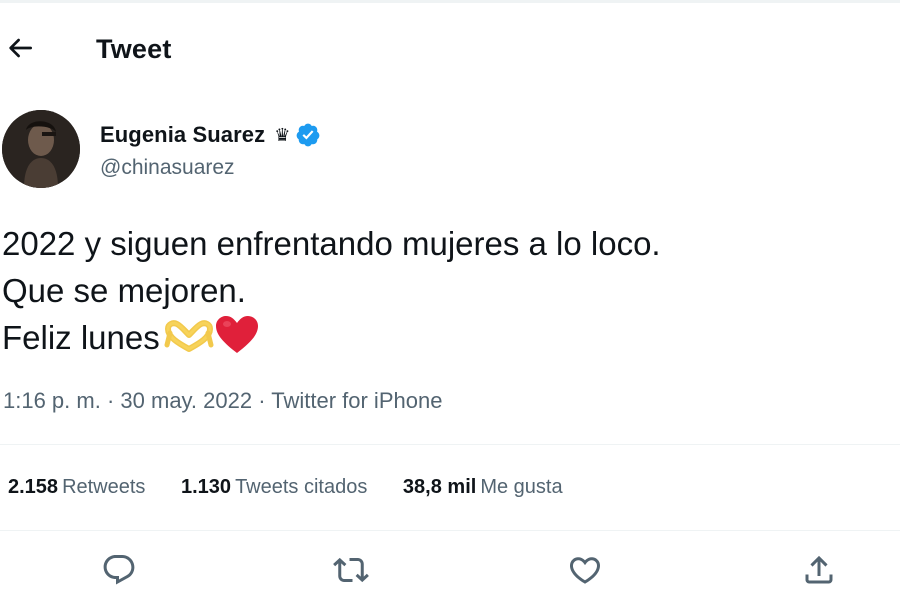 The width and height of the screenshot is (900, 600). I want to click on share-button, so click(819, 570).